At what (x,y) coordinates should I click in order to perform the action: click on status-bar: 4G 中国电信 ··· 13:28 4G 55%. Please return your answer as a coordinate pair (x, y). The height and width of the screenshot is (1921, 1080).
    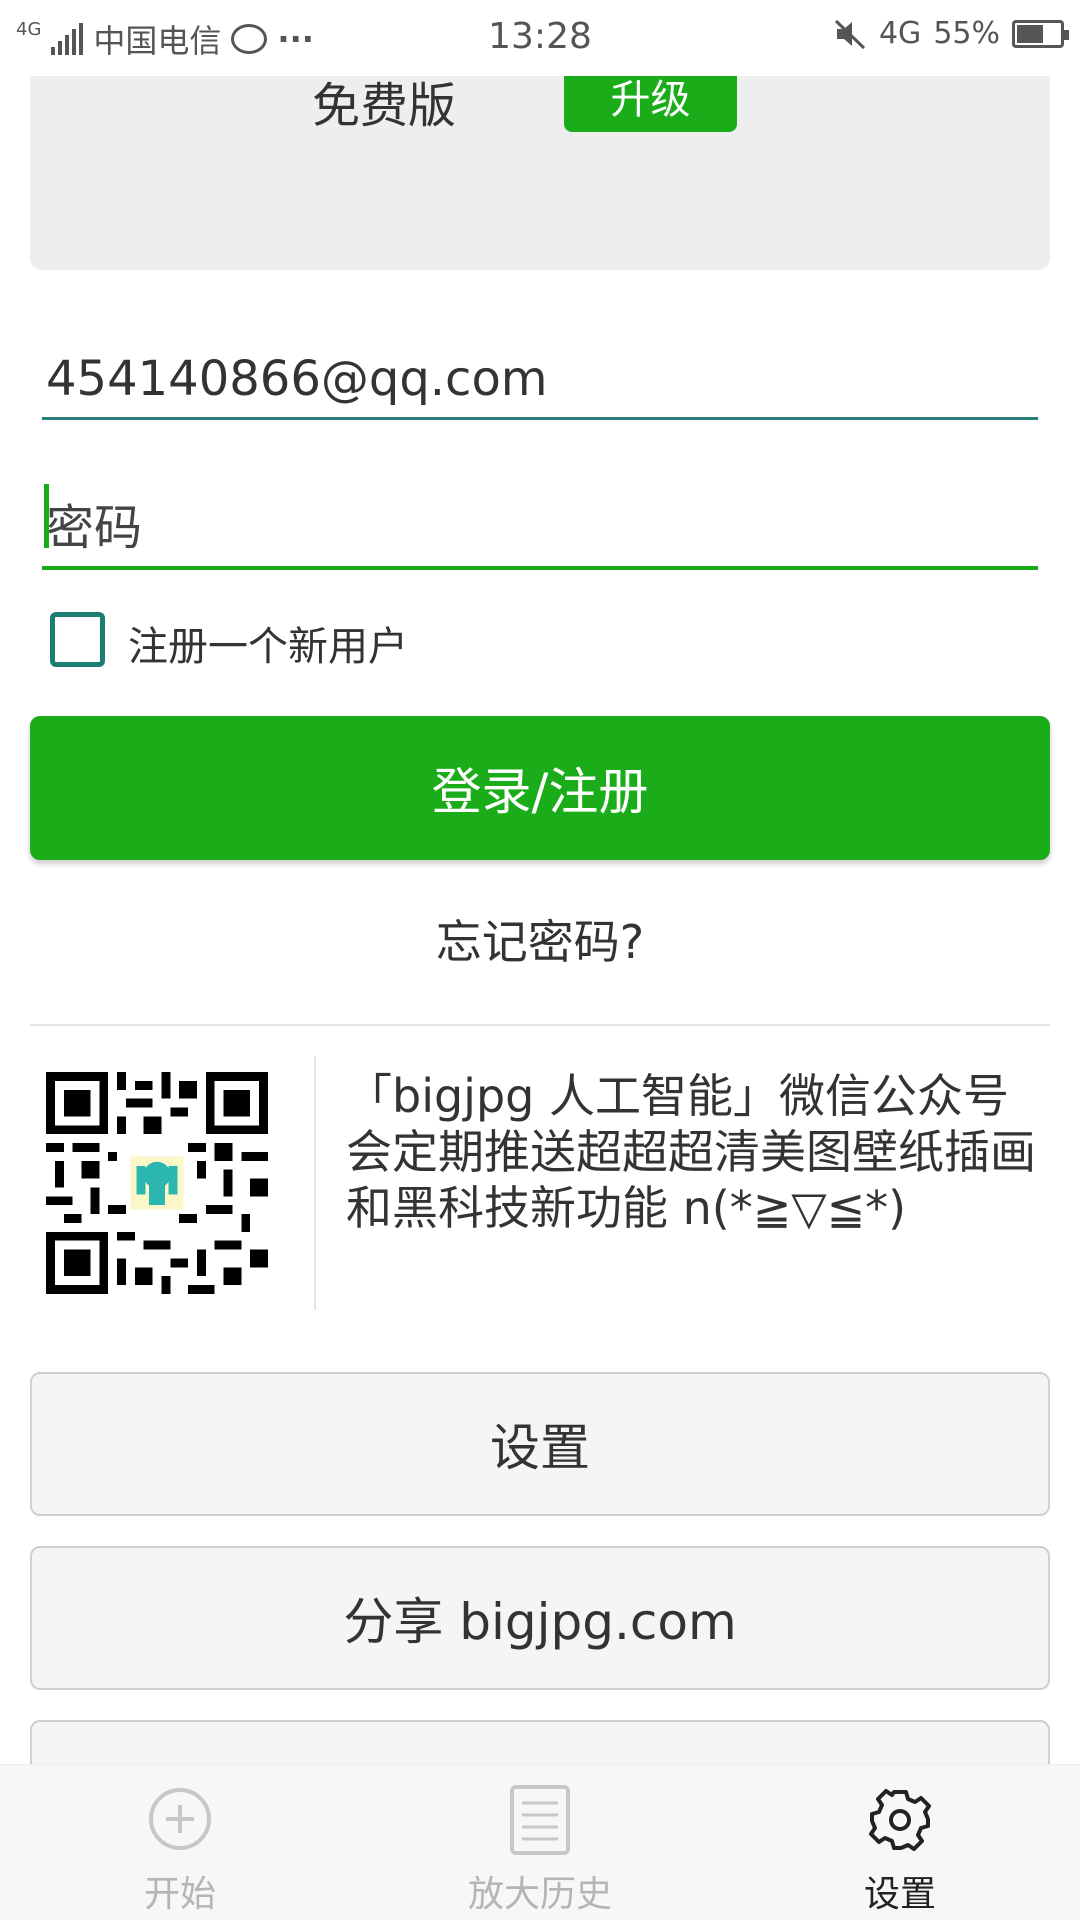
    Looking at the image, I should click on (540, 38).